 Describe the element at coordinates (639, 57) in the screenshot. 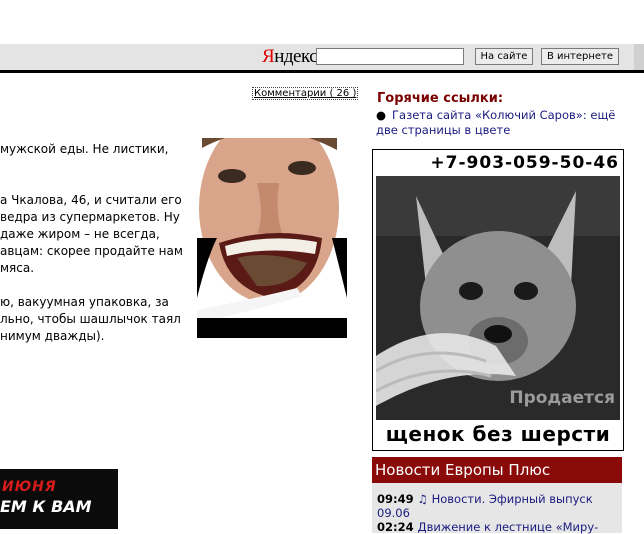

I see `window-edge` at that location.